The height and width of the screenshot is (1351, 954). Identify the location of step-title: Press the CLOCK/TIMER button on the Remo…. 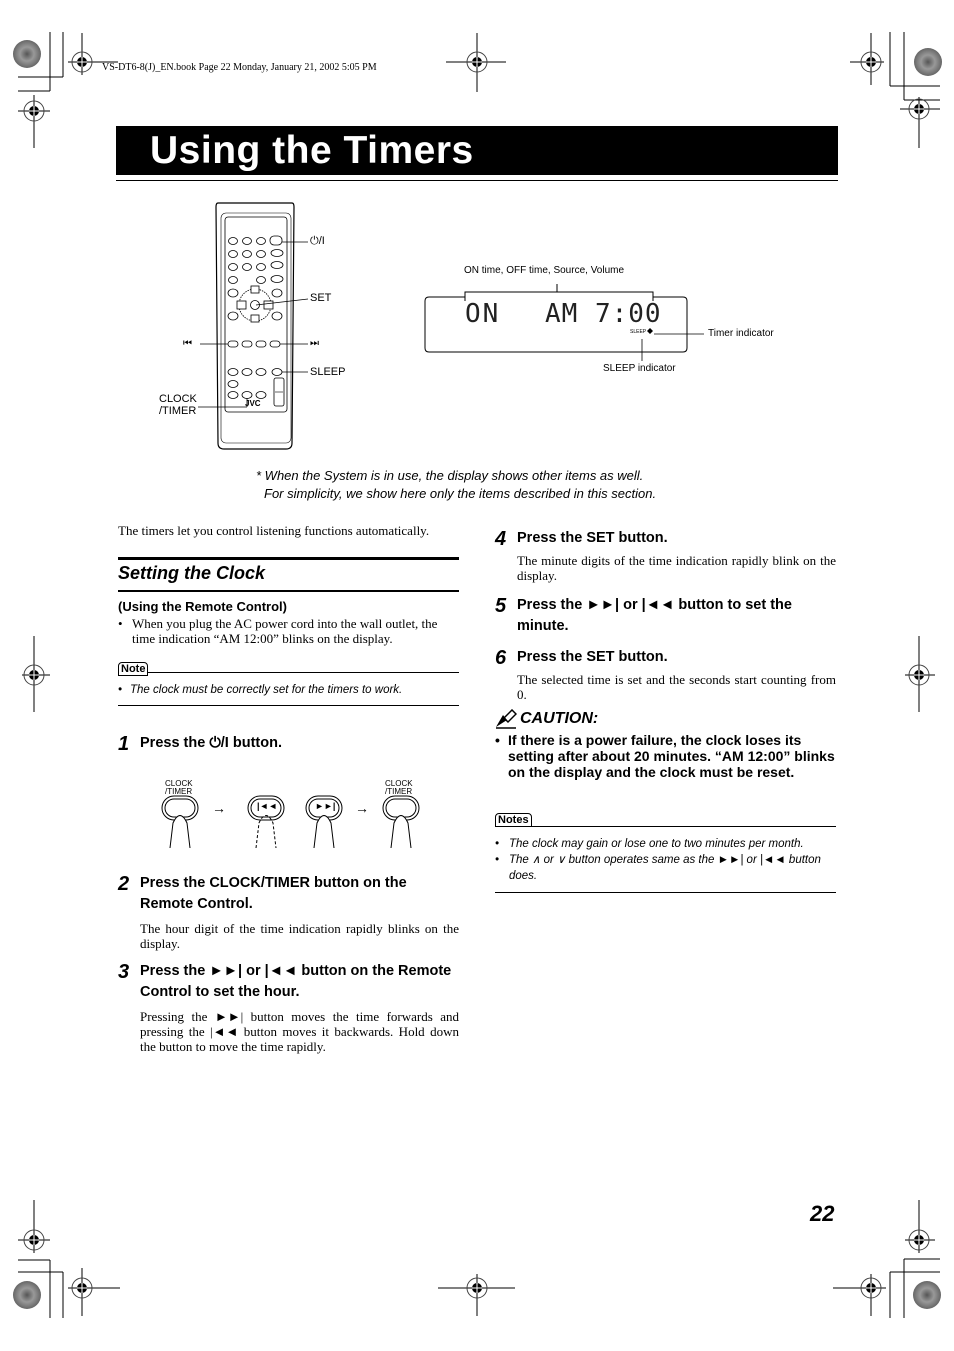
(273, 893).